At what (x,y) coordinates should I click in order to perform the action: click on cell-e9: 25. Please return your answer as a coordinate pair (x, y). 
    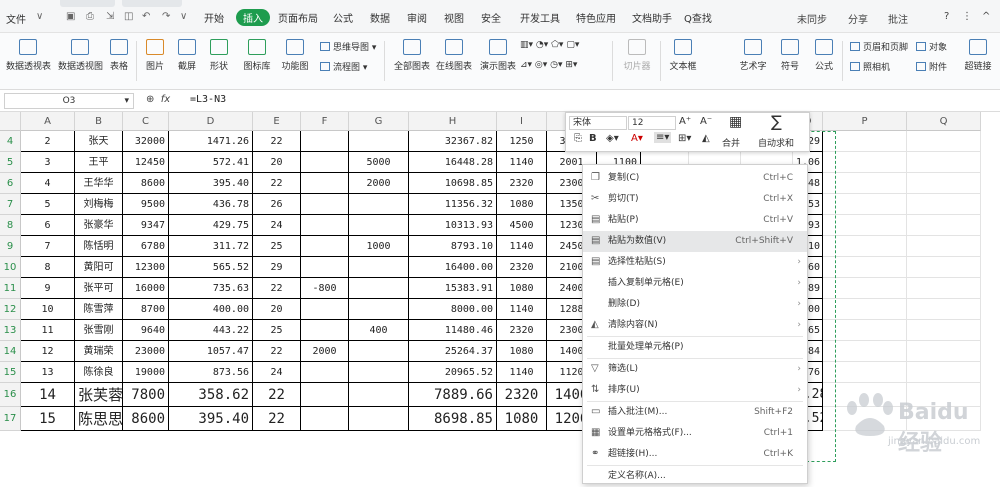
    Looking at the image, I should click on (277, 246).